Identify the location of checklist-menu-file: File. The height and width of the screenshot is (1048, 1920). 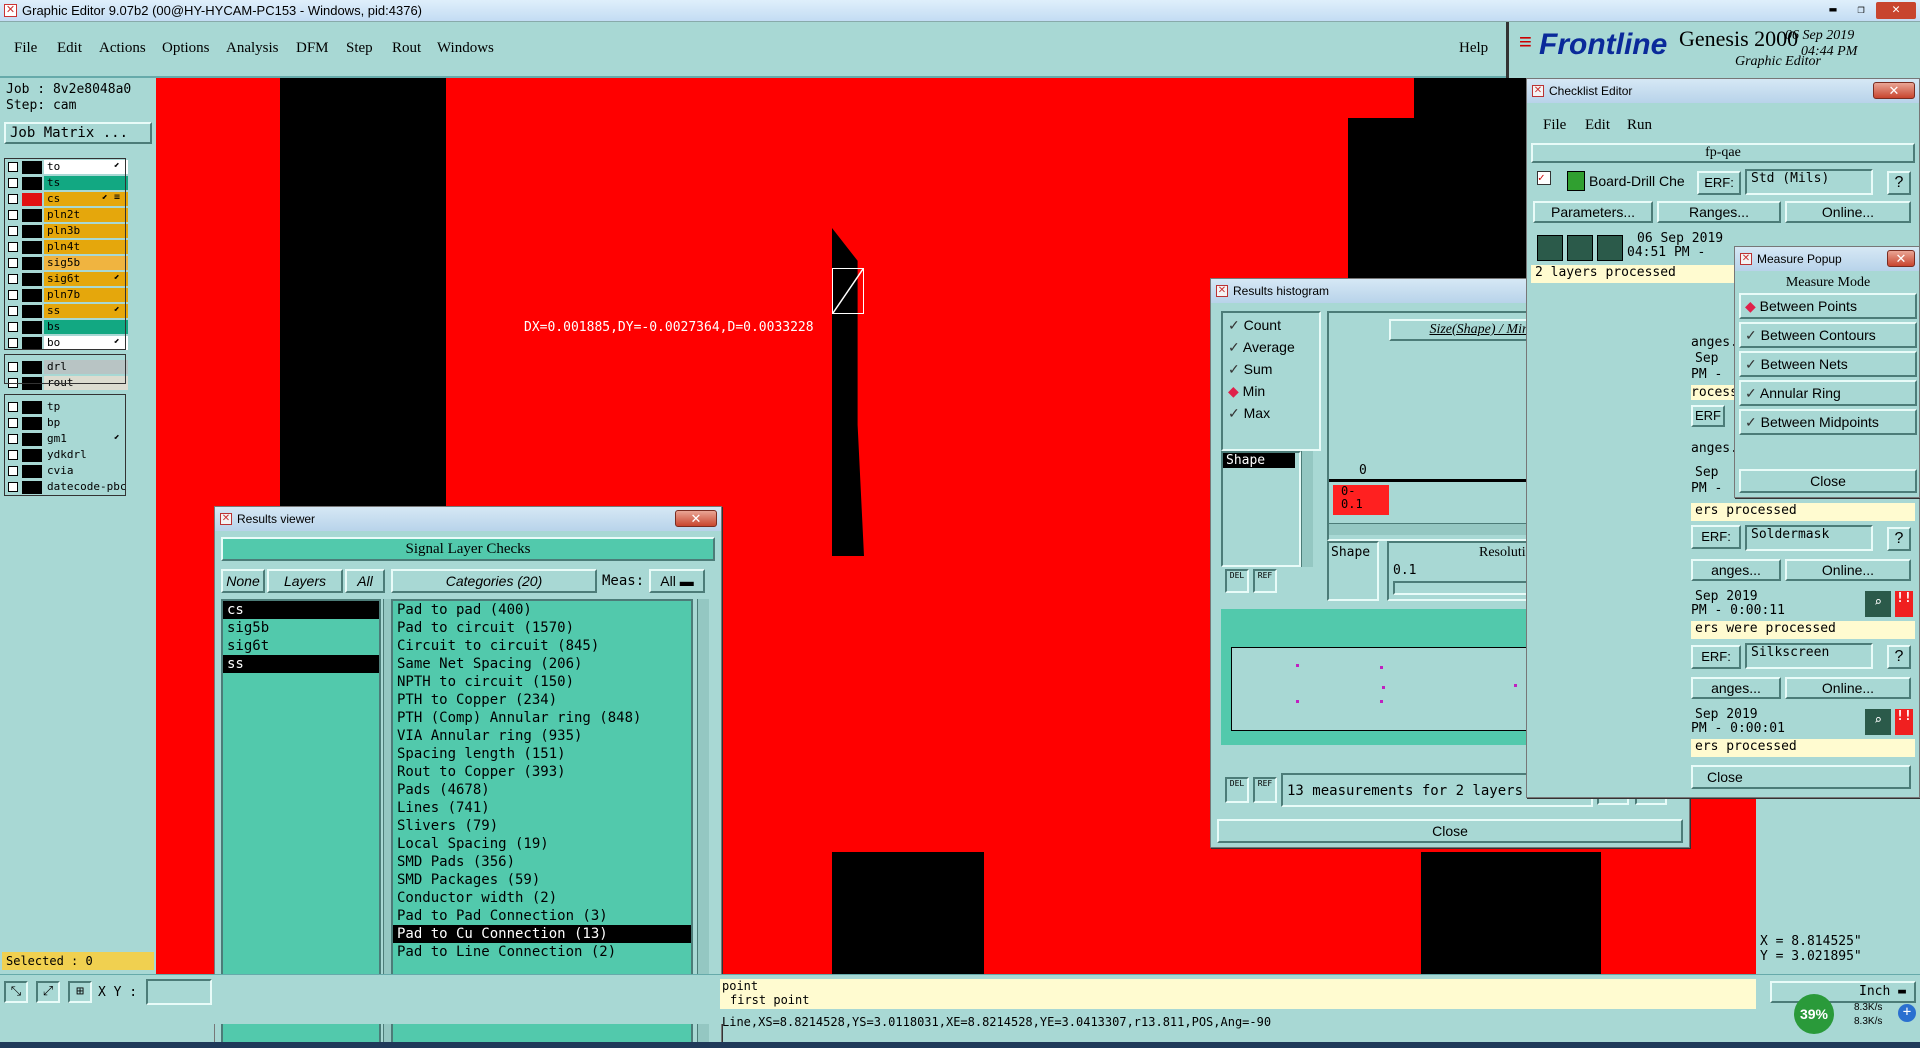
(1554, 125).